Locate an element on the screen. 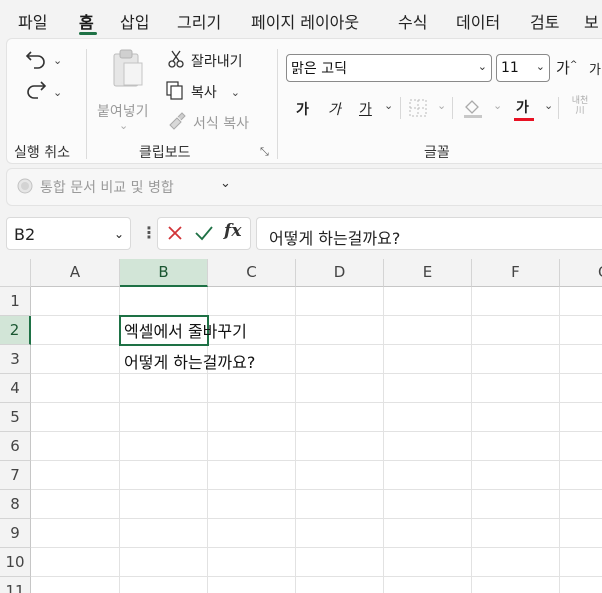 The height and width of the screenshot is (593, 602). format-painter-label: 서식 복사 is located at coordinates (221, 124).